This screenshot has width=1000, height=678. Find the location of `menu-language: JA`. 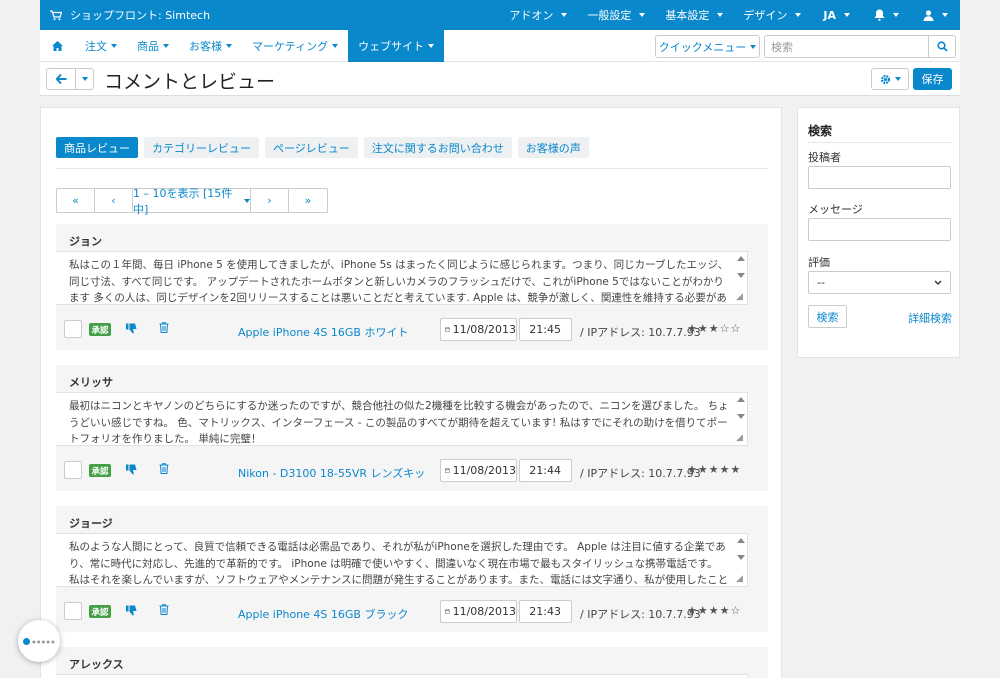

menu-language: JA is located at coordinates (836, 15).